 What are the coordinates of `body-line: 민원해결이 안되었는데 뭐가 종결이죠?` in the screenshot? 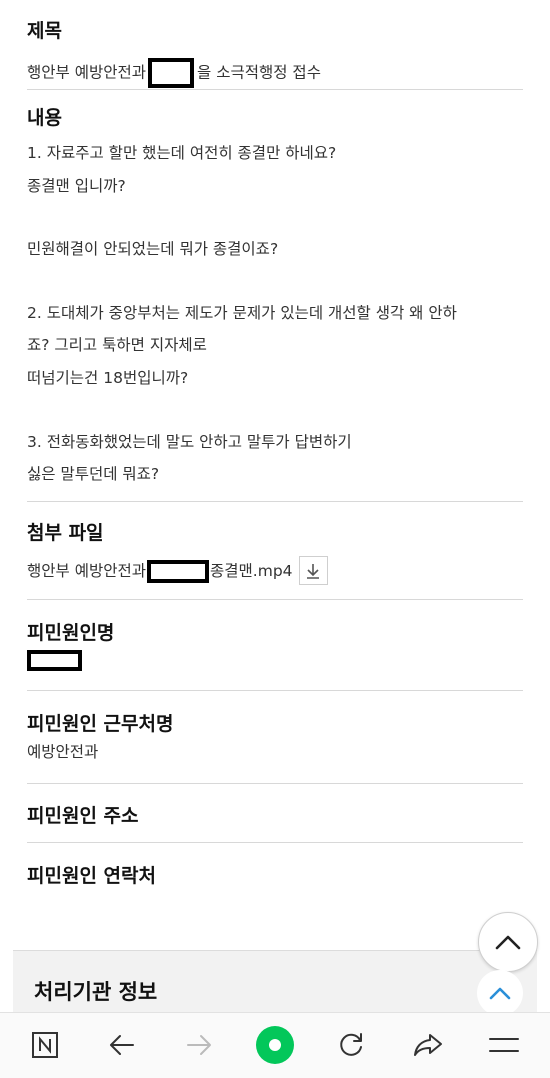 It's located at (153, 249).